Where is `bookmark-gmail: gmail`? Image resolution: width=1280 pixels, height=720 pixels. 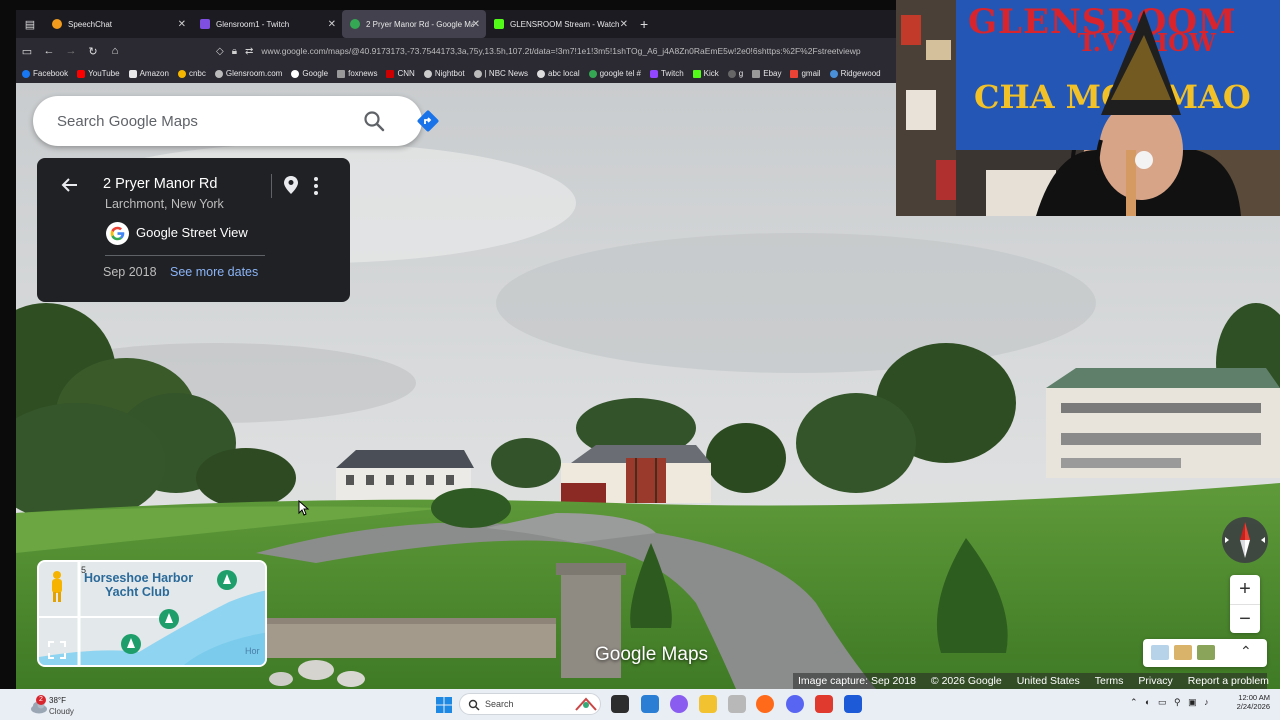 bookmark-gmail: gmail is located at coordinates (805, 73).